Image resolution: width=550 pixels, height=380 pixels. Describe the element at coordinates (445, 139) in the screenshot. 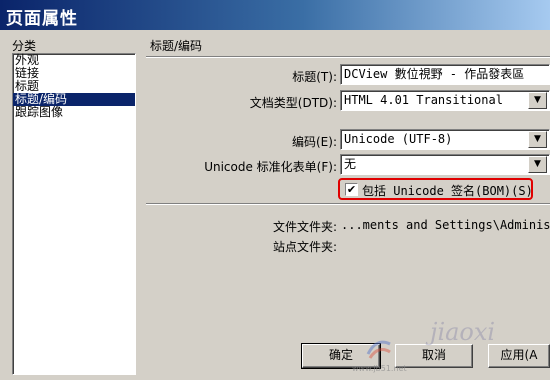

I see `encoding-select: Unicode (UTF-8)` at that location.